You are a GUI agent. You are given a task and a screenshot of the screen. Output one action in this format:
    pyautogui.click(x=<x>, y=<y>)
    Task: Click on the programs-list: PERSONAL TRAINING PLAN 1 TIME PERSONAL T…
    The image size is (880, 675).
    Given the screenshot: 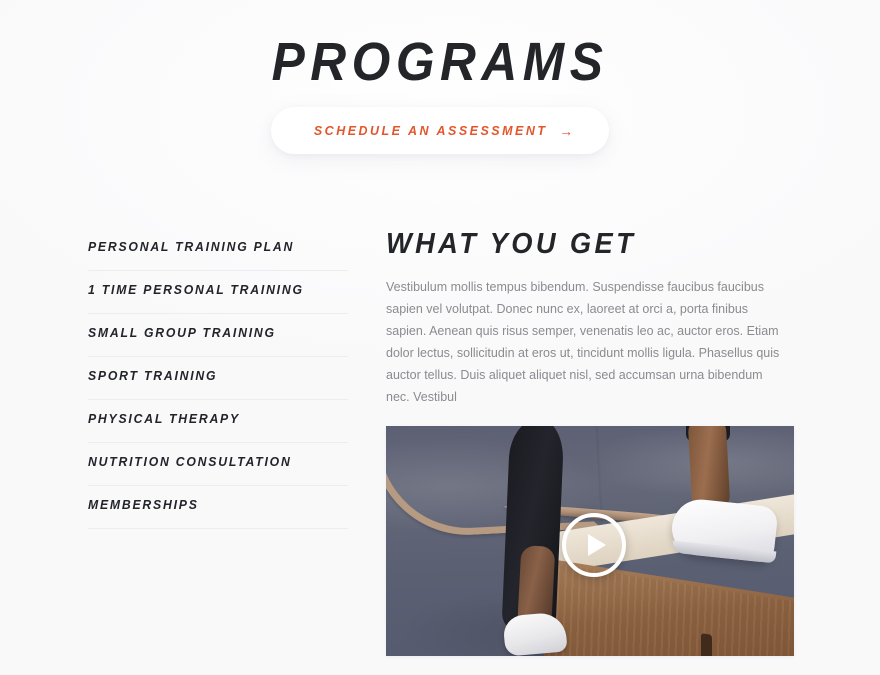 What is the action you would take?
    pyautogui.click(x=218, y=378)
    